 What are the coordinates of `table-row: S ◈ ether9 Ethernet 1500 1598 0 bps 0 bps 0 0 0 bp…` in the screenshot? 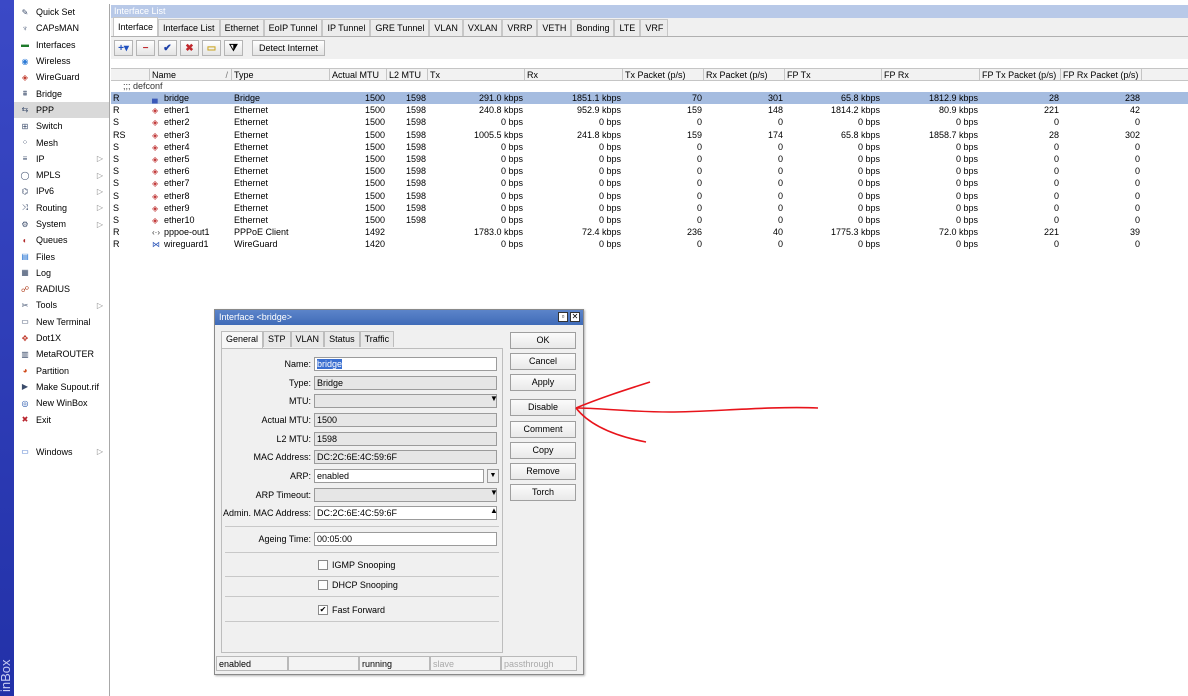 It's located at (649, 208).